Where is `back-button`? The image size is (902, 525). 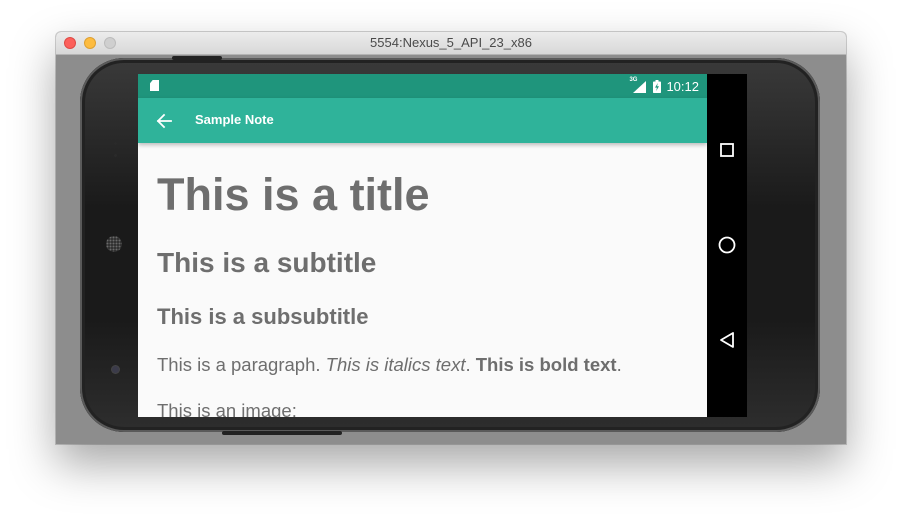
back-button is located at coordinates (164, 121).